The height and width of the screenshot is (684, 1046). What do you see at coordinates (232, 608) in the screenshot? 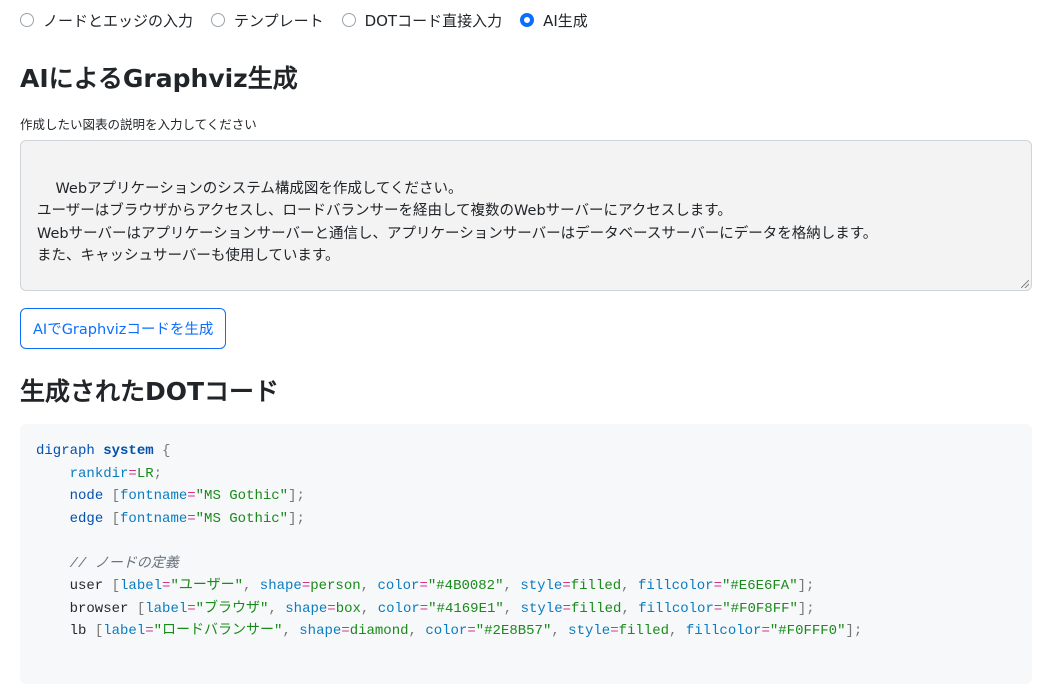
I see `code-token: "ブラウザ"` at bounding box center [232, 608].